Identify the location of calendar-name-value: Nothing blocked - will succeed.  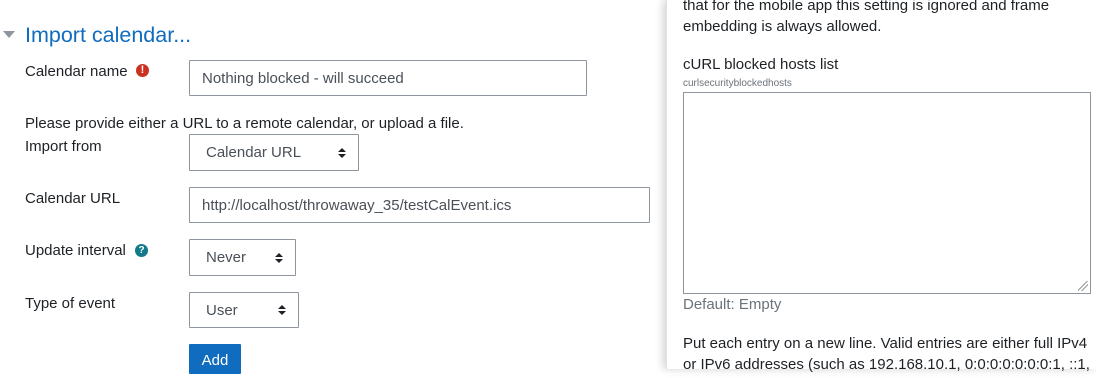
(303, 78).